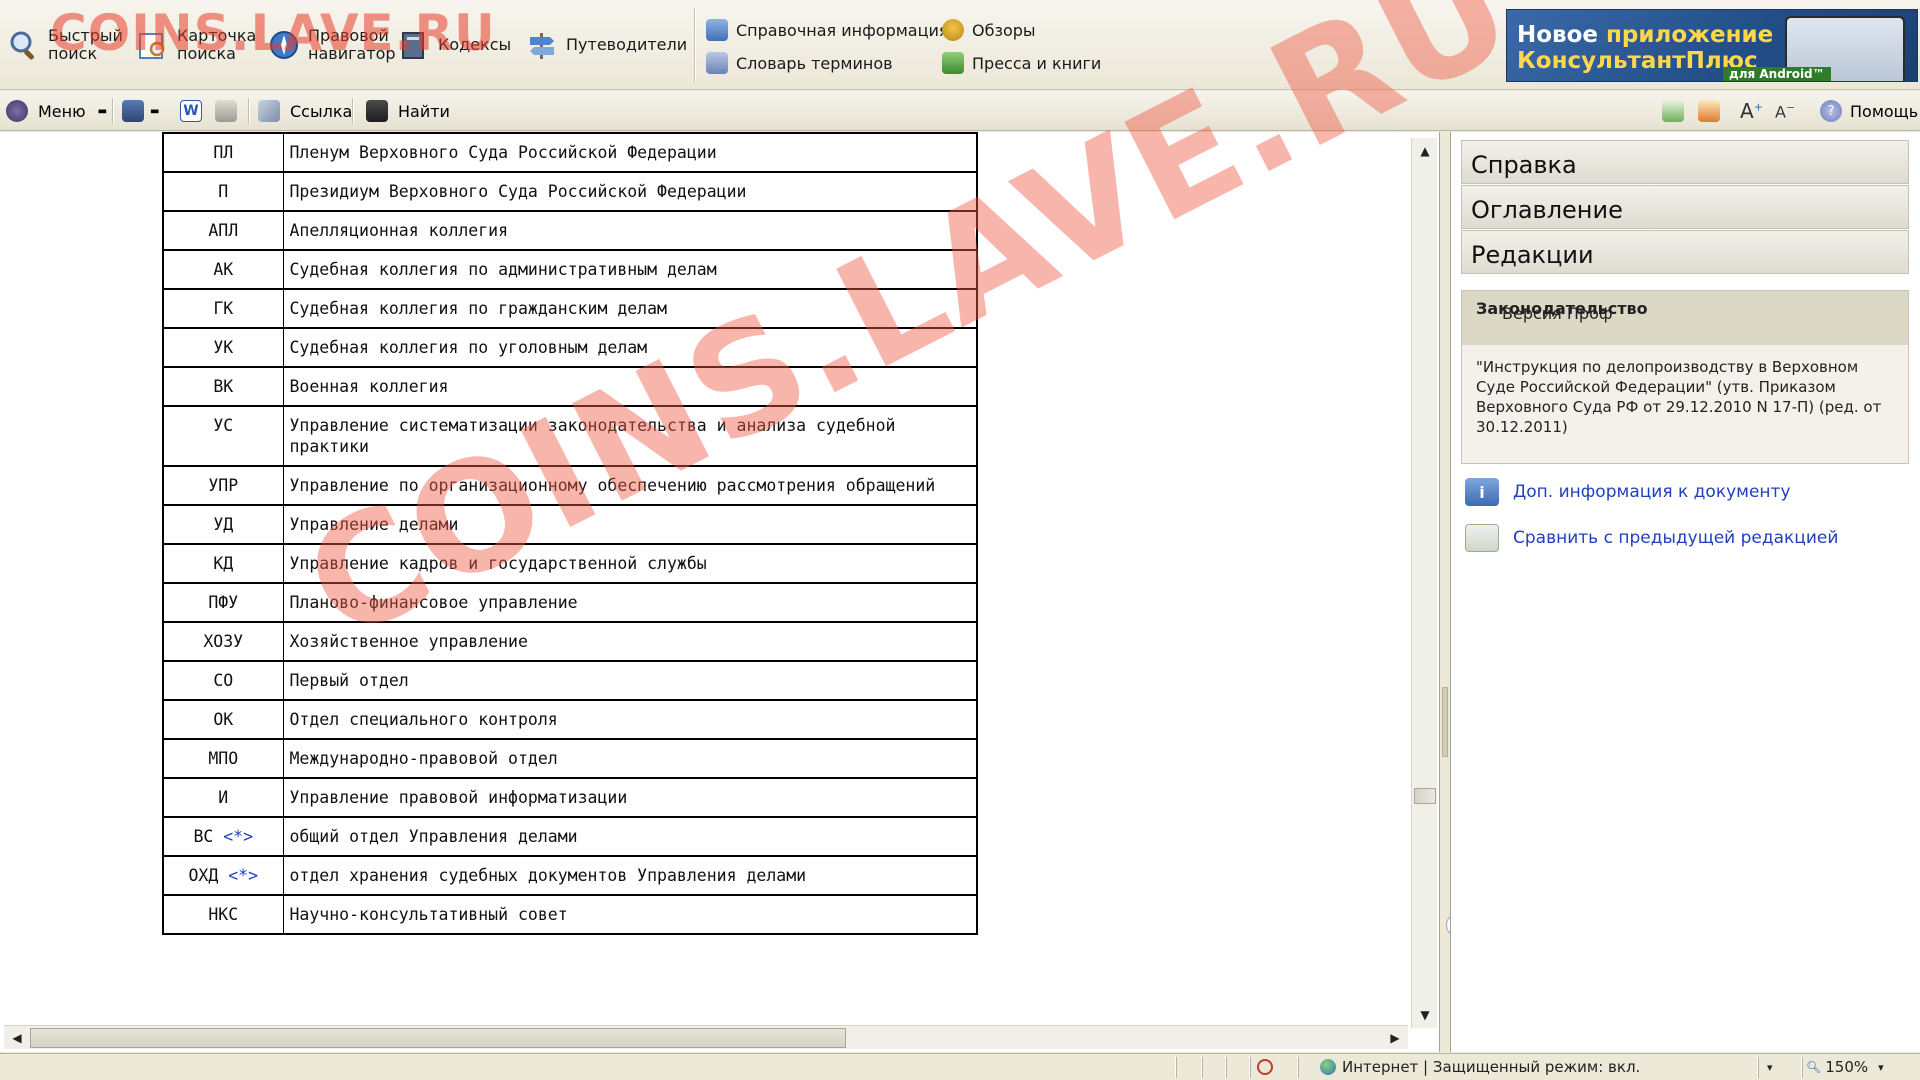 This screenshot has height=1080, width=1920. I want to click on printer-icon, so click(226, 111).